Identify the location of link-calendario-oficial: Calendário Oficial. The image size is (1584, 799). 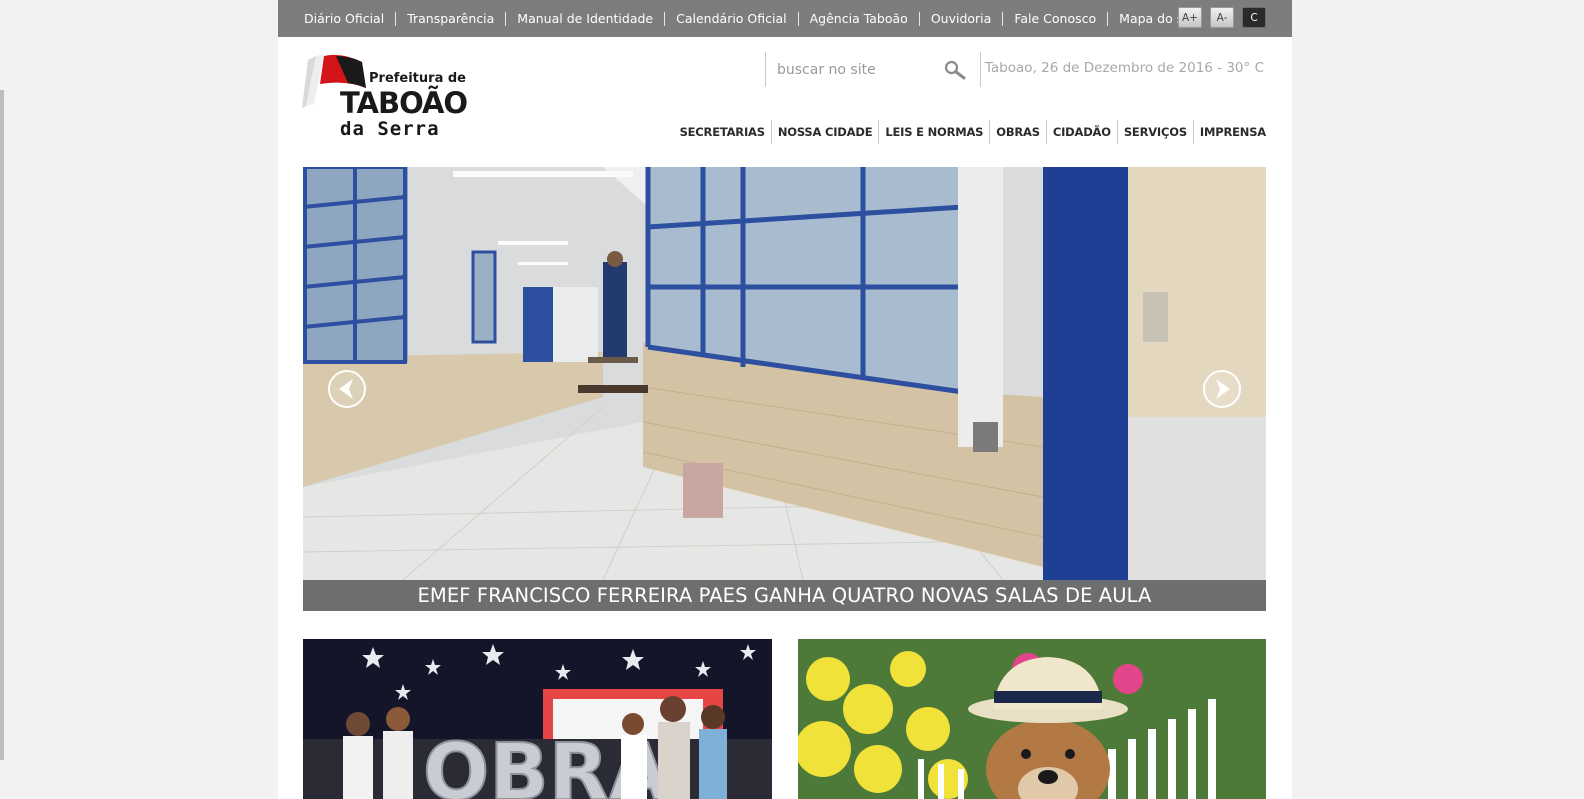
(731, 18).